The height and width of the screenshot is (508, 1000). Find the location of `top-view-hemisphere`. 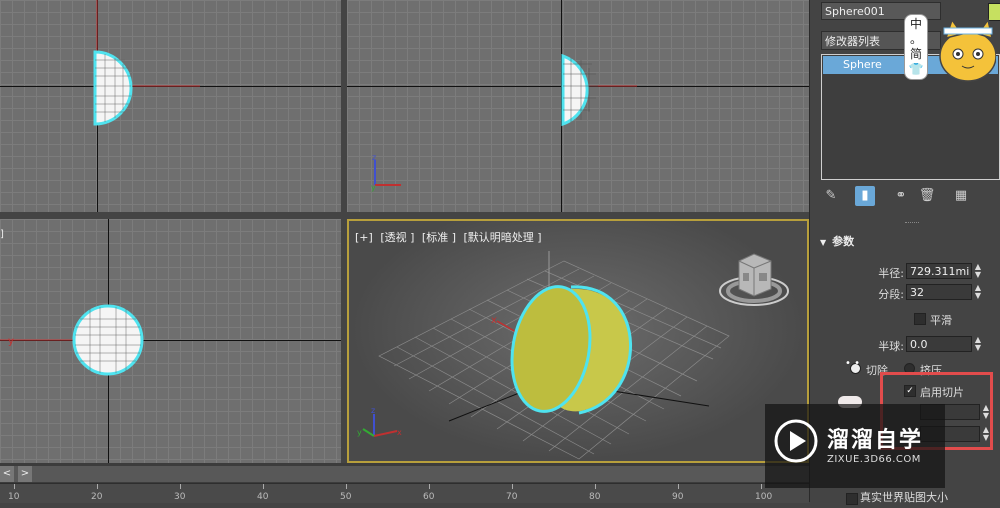

top-view-hemisphere is located at coordinates (146, 63).